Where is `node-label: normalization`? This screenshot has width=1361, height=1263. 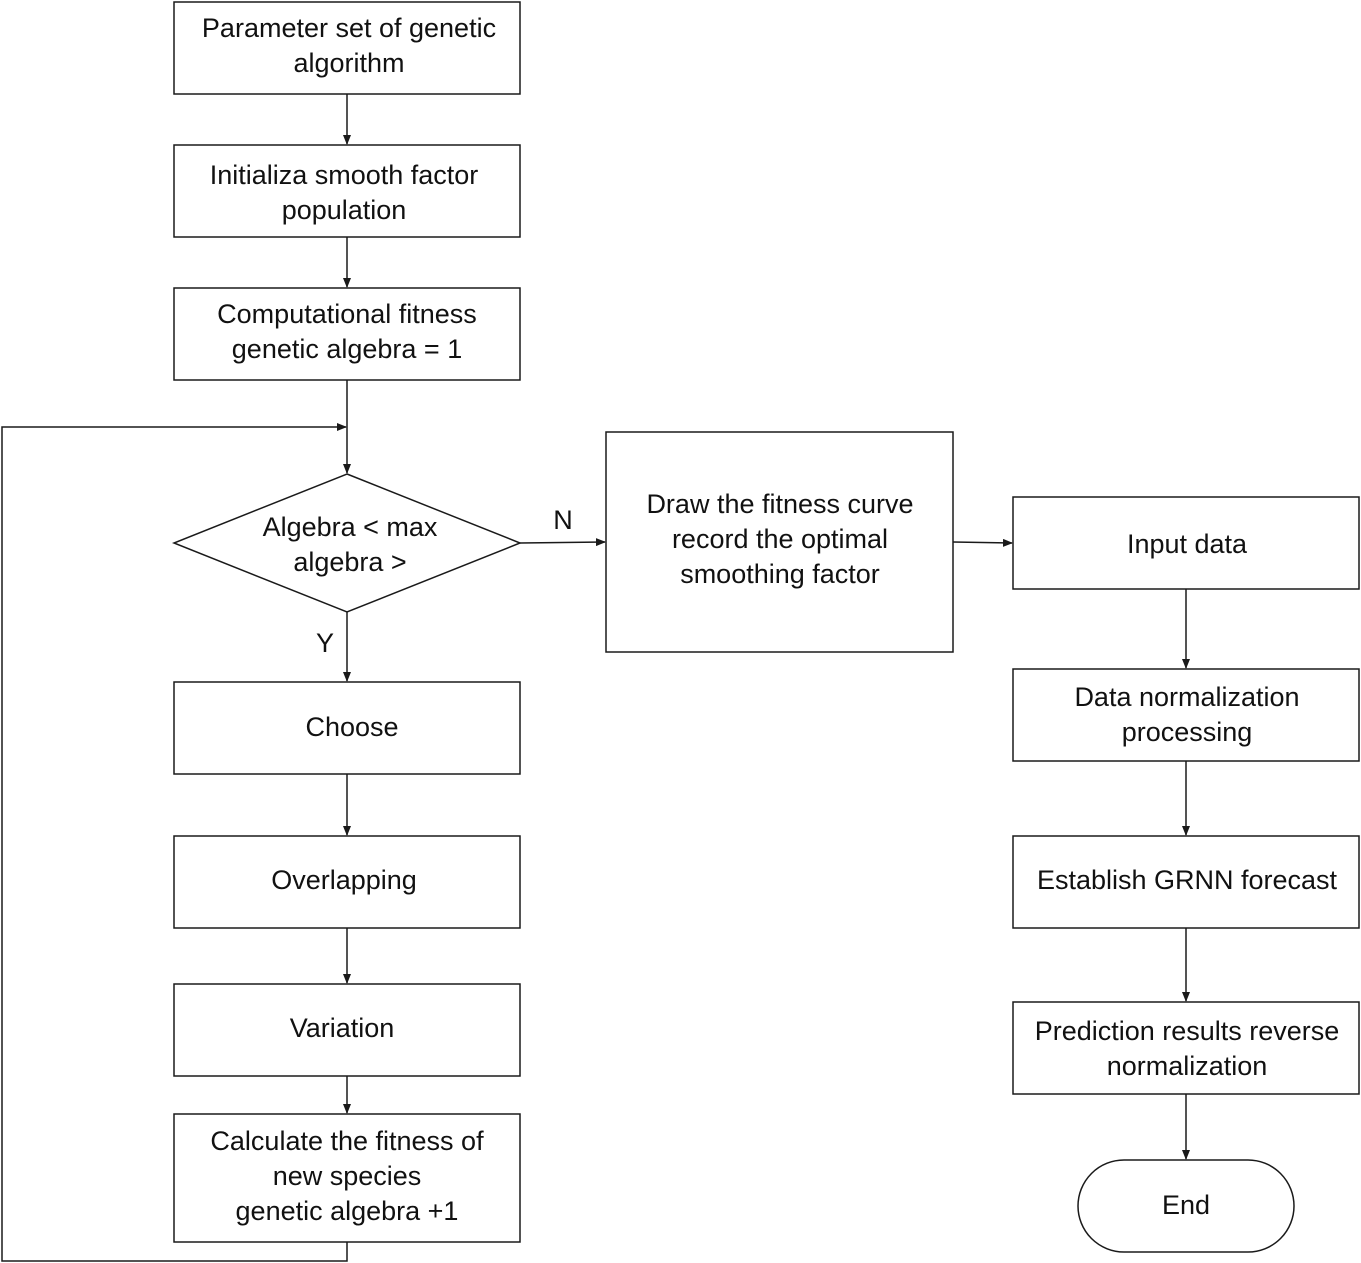
node-label: normalization is located at coordinates (1187, 1066).